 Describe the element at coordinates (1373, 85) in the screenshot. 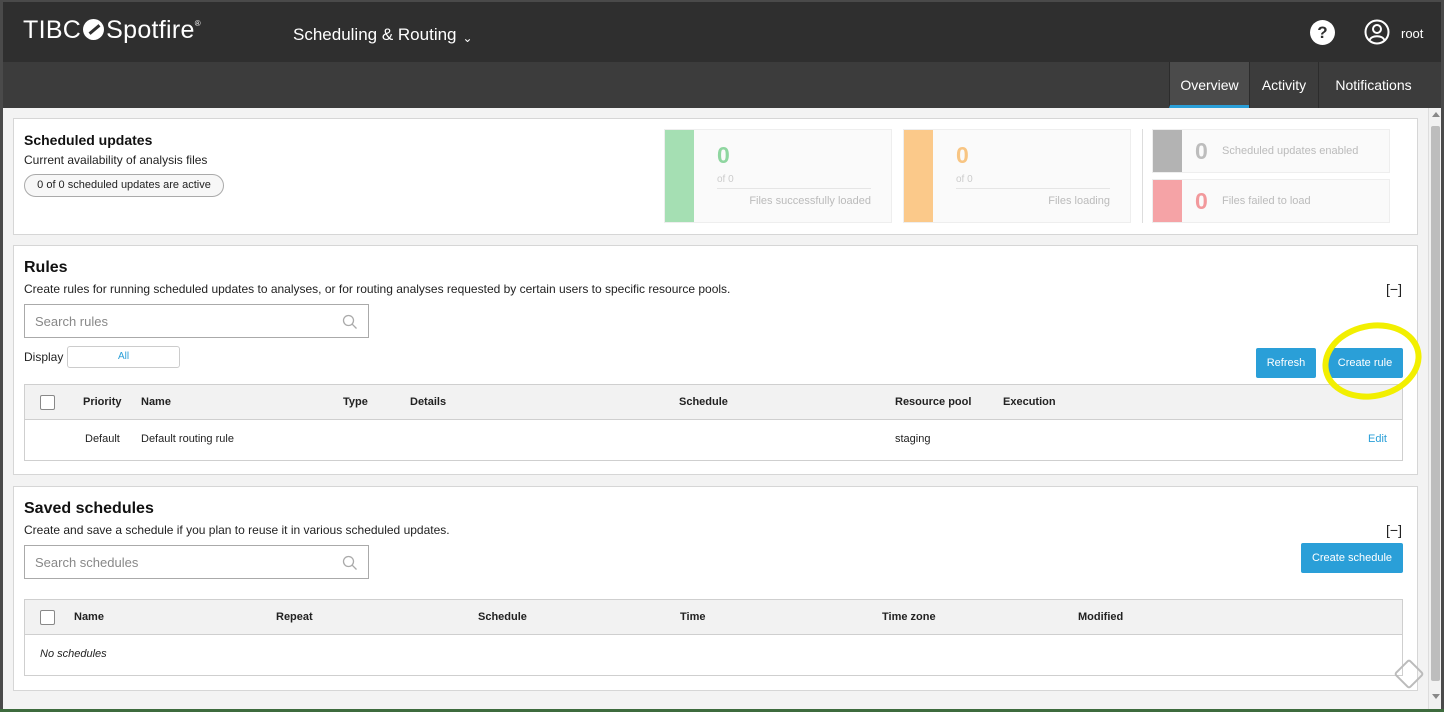

I see `tab-notifications: Notifications` at that location.